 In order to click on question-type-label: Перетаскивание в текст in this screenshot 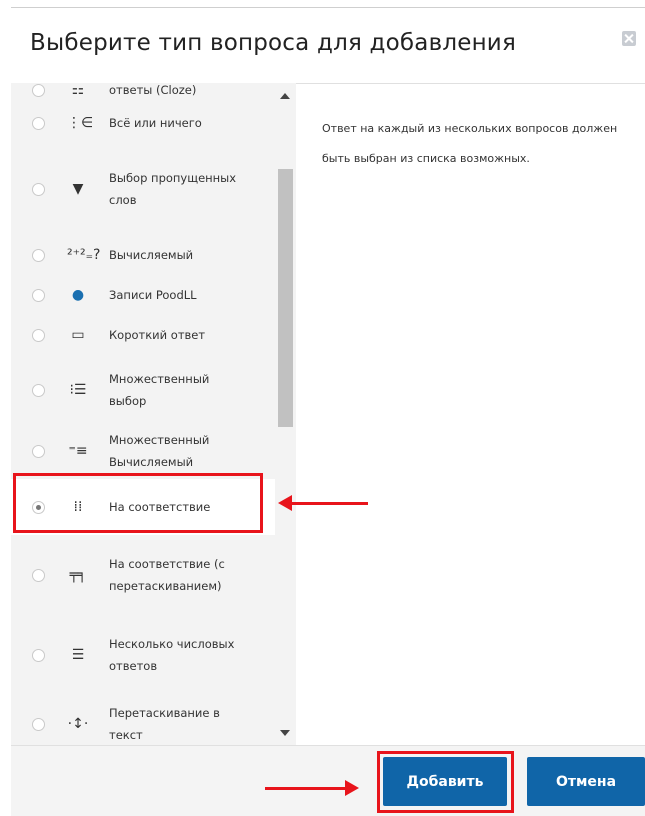, I will do `click(164, 724)`.